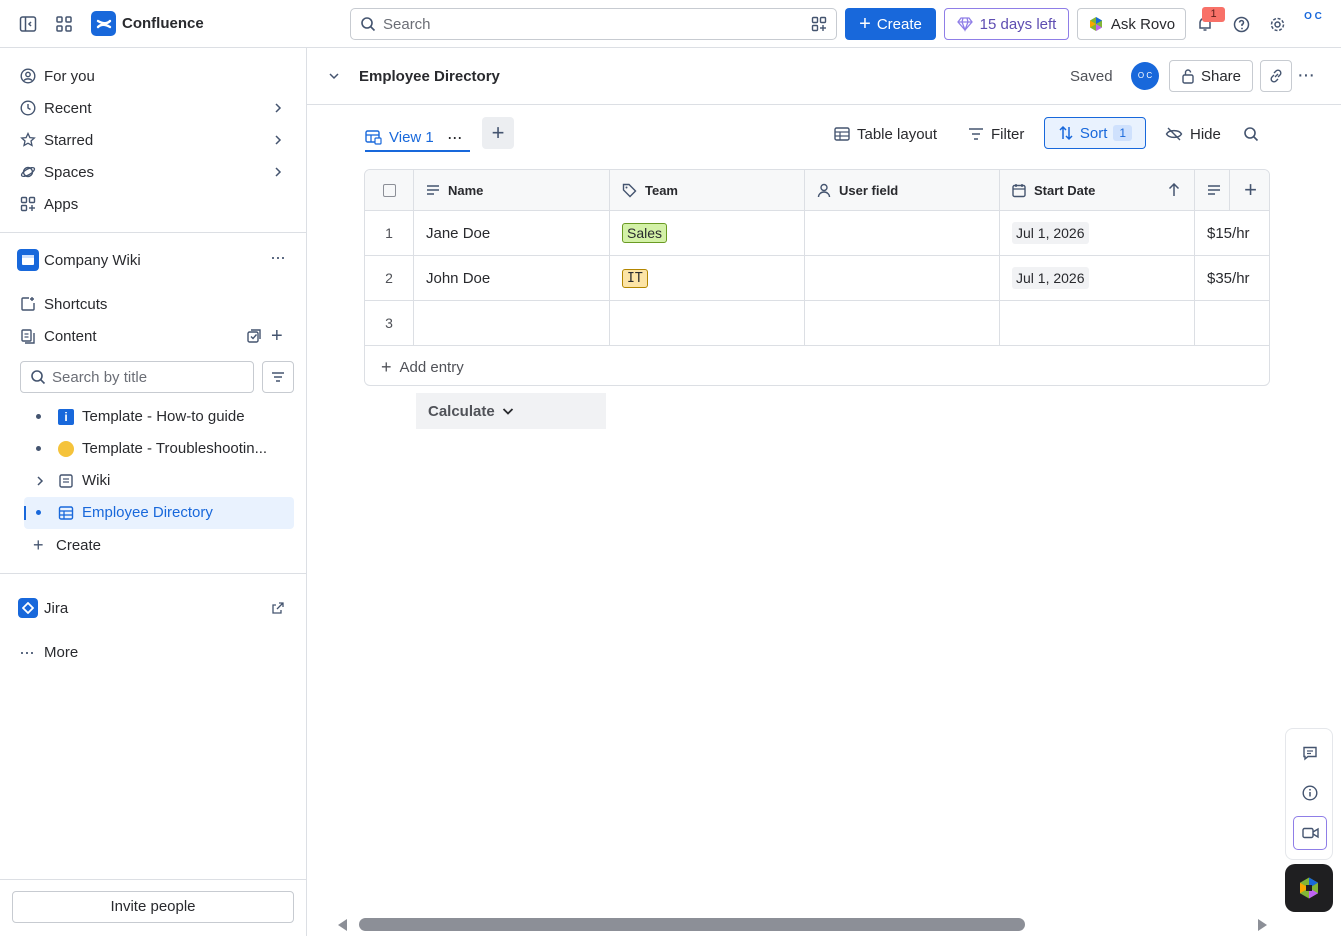  What do you see at coordinates (28, 260) in the screenshot?
I see `space-icon` at bounding box center [28, 260].